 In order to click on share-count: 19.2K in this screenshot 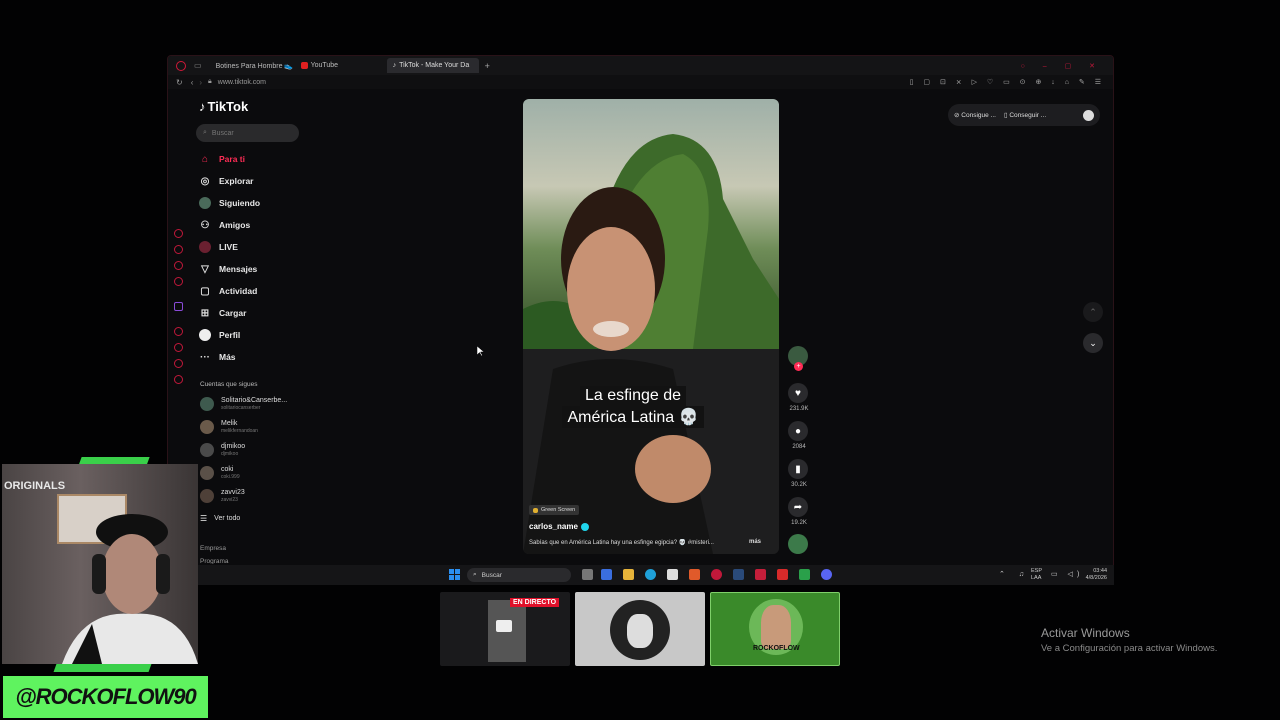, I will do `click(799, 523)`.